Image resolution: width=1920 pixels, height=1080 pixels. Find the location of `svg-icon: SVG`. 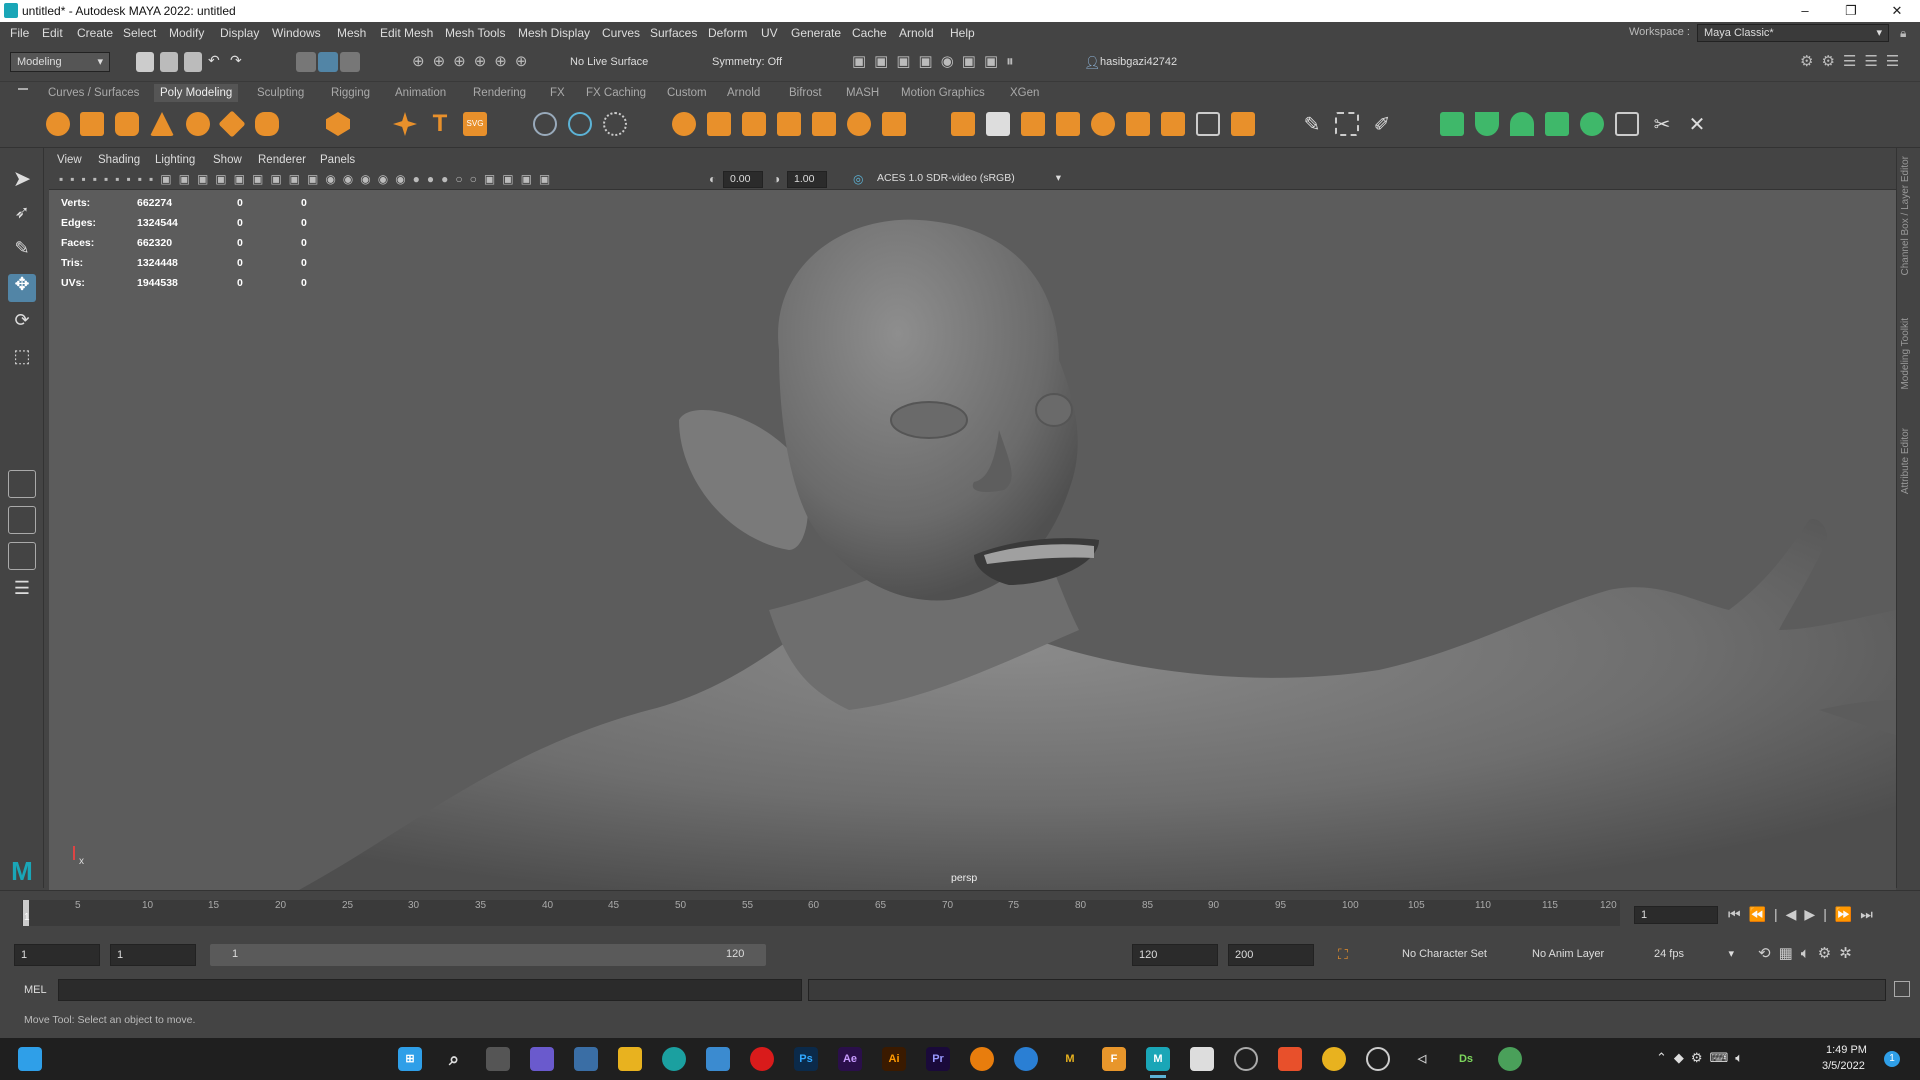

svg-icon: SVG is located at coordinates (475, 124).